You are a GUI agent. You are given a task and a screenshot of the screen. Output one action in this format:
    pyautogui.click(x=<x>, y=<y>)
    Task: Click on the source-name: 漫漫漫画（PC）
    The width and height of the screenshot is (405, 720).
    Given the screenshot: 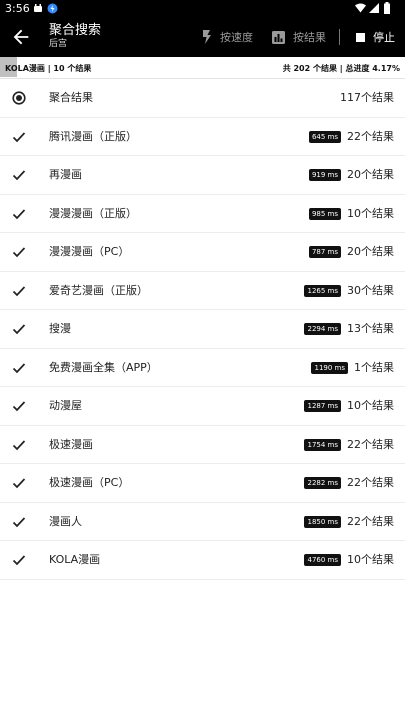 What is the action you would take?
    pyautogui.click(x=89, y=251)
    